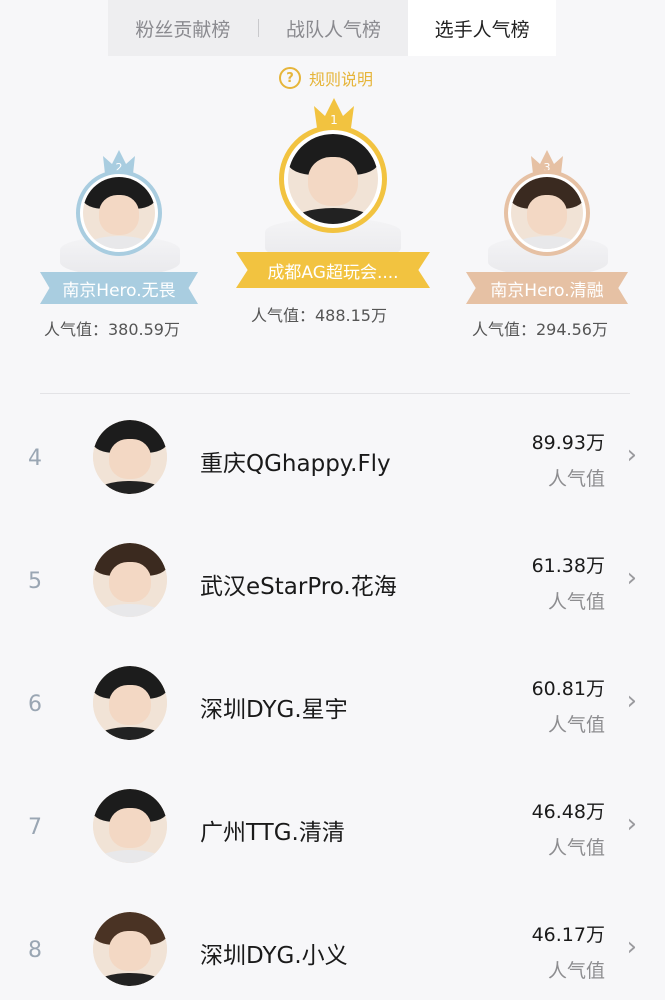  Describe the element at coordinates (319, 315) in the screenshot. I see `popularity-value: 人气值：488.15万` at that location.